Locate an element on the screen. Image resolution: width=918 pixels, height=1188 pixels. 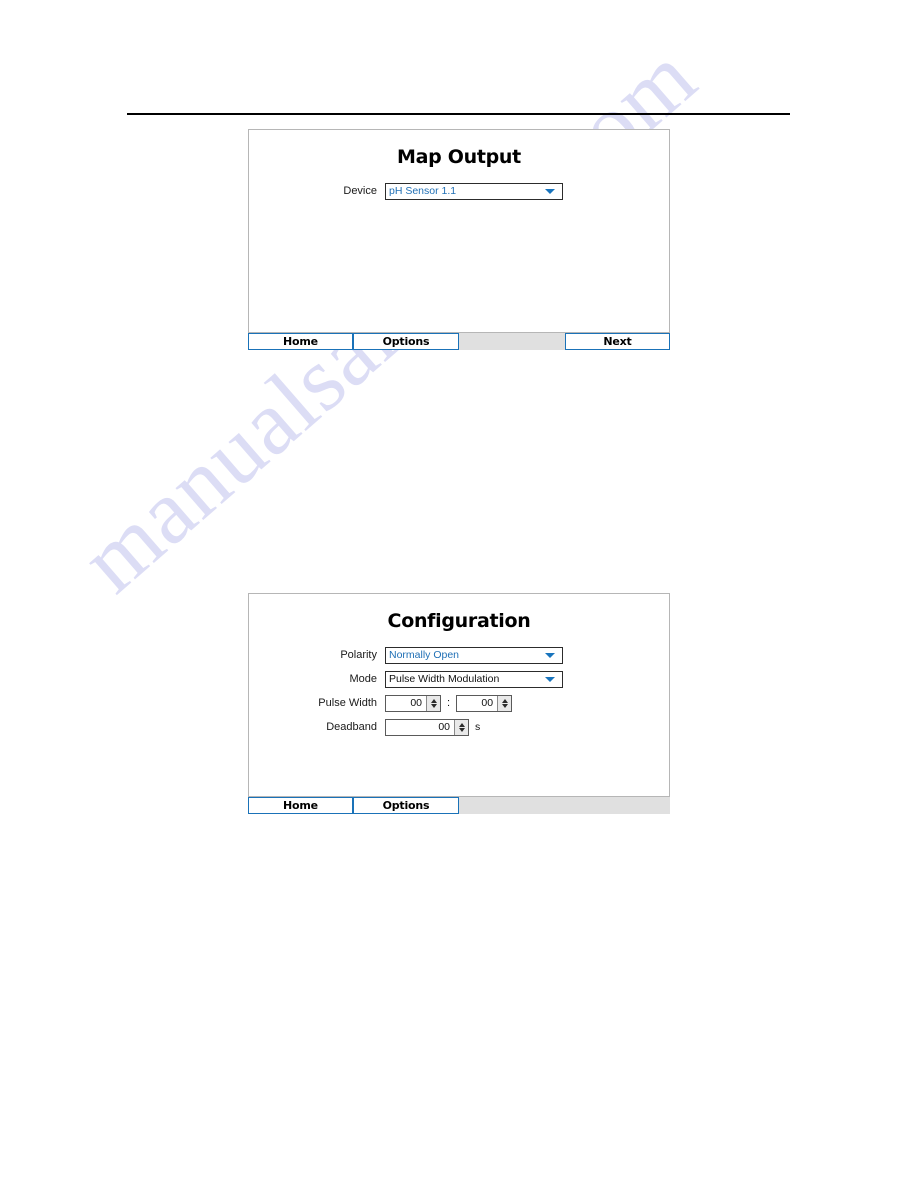
deadband-unit-label: s is located at coordinates (478, 727).